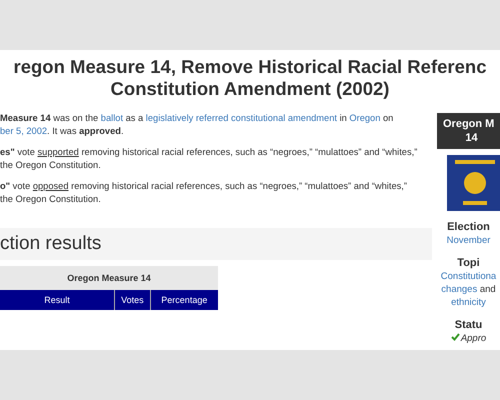 The width and height of the screenshot is (500, 400). What do you see at coordinates (468, 263) in the screenshot?
I see `infobox-label: Topi` at bounding box center [468, 263].